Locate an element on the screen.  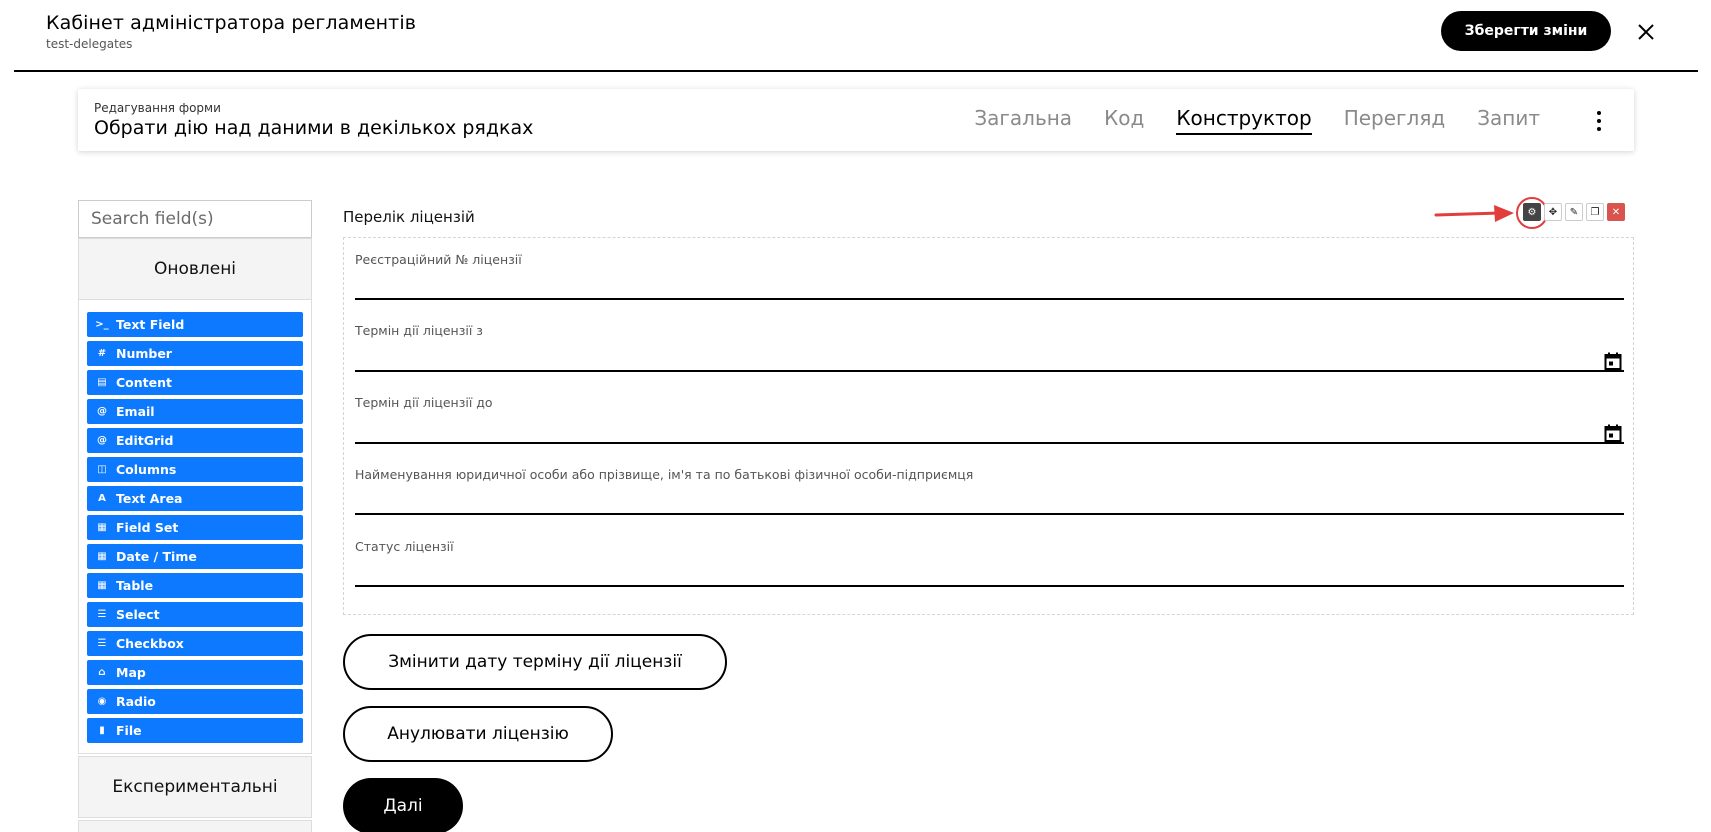
wrench-icon: ✎ is located at coordinates (1574, 212).